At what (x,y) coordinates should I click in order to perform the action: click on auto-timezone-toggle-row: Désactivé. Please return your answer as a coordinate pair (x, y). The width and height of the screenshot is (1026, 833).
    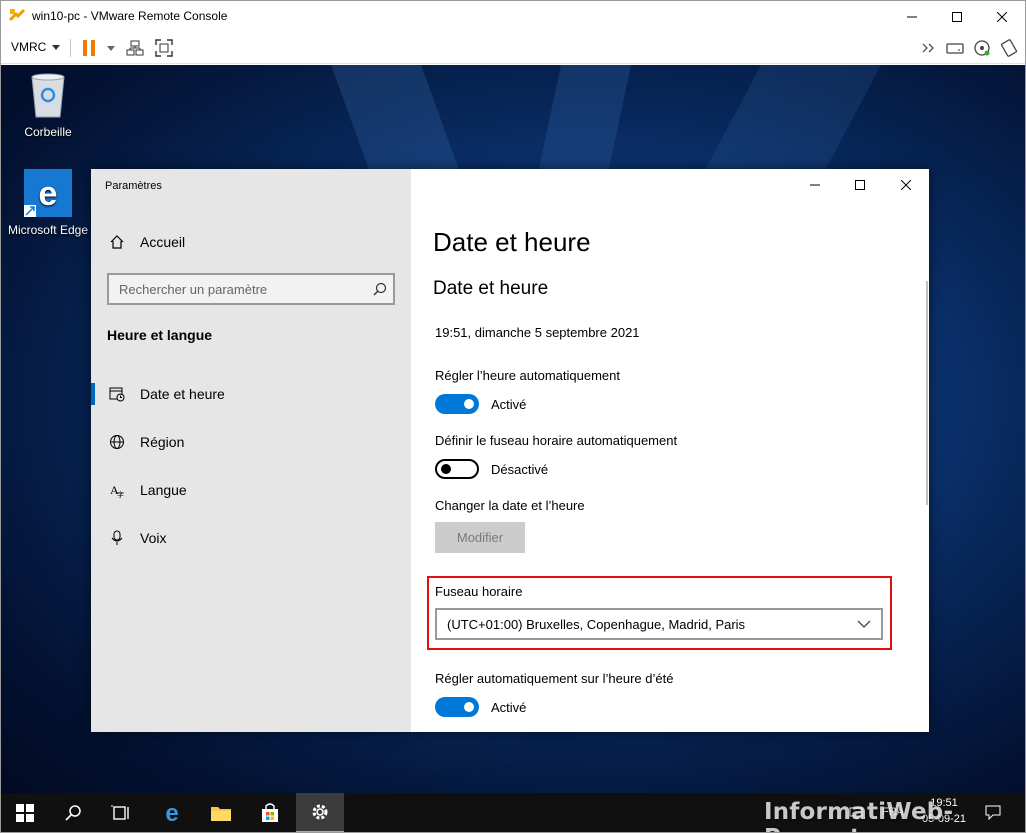
    Looking at the image, I should click on (491, 469).